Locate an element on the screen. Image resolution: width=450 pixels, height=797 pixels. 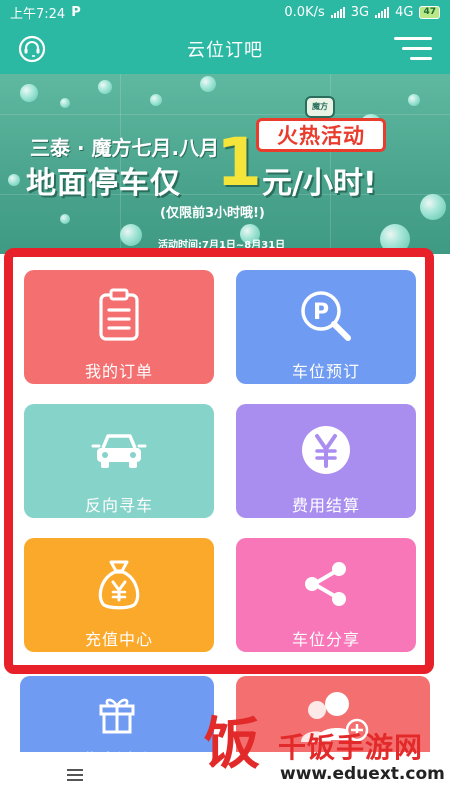
share-icon is located at coordinates (325, 584).